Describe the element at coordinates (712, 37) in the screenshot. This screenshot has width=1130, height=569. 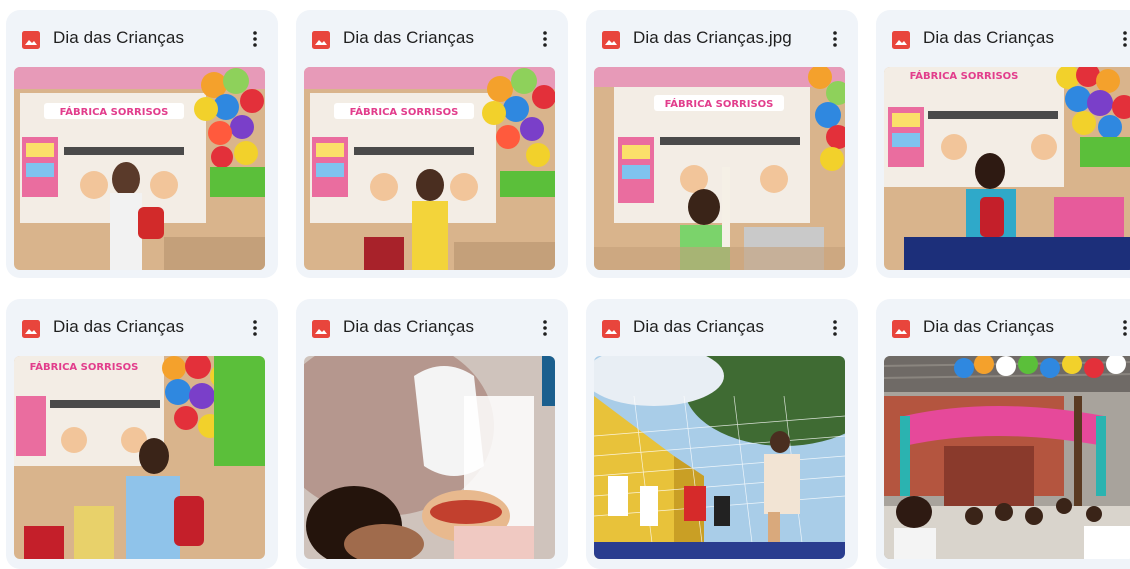
I see `file-name: Dia das Crianças.jpg` at that location.